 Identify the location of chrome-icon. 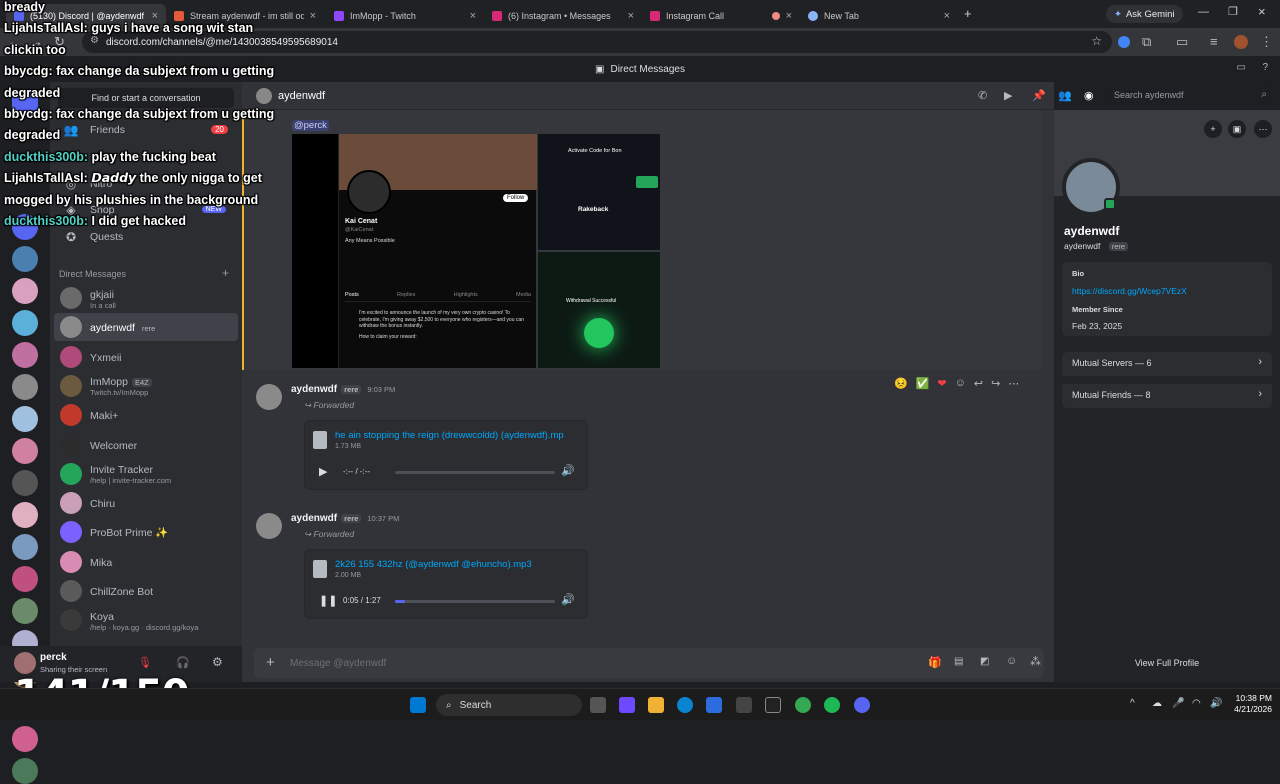
(803, 705).